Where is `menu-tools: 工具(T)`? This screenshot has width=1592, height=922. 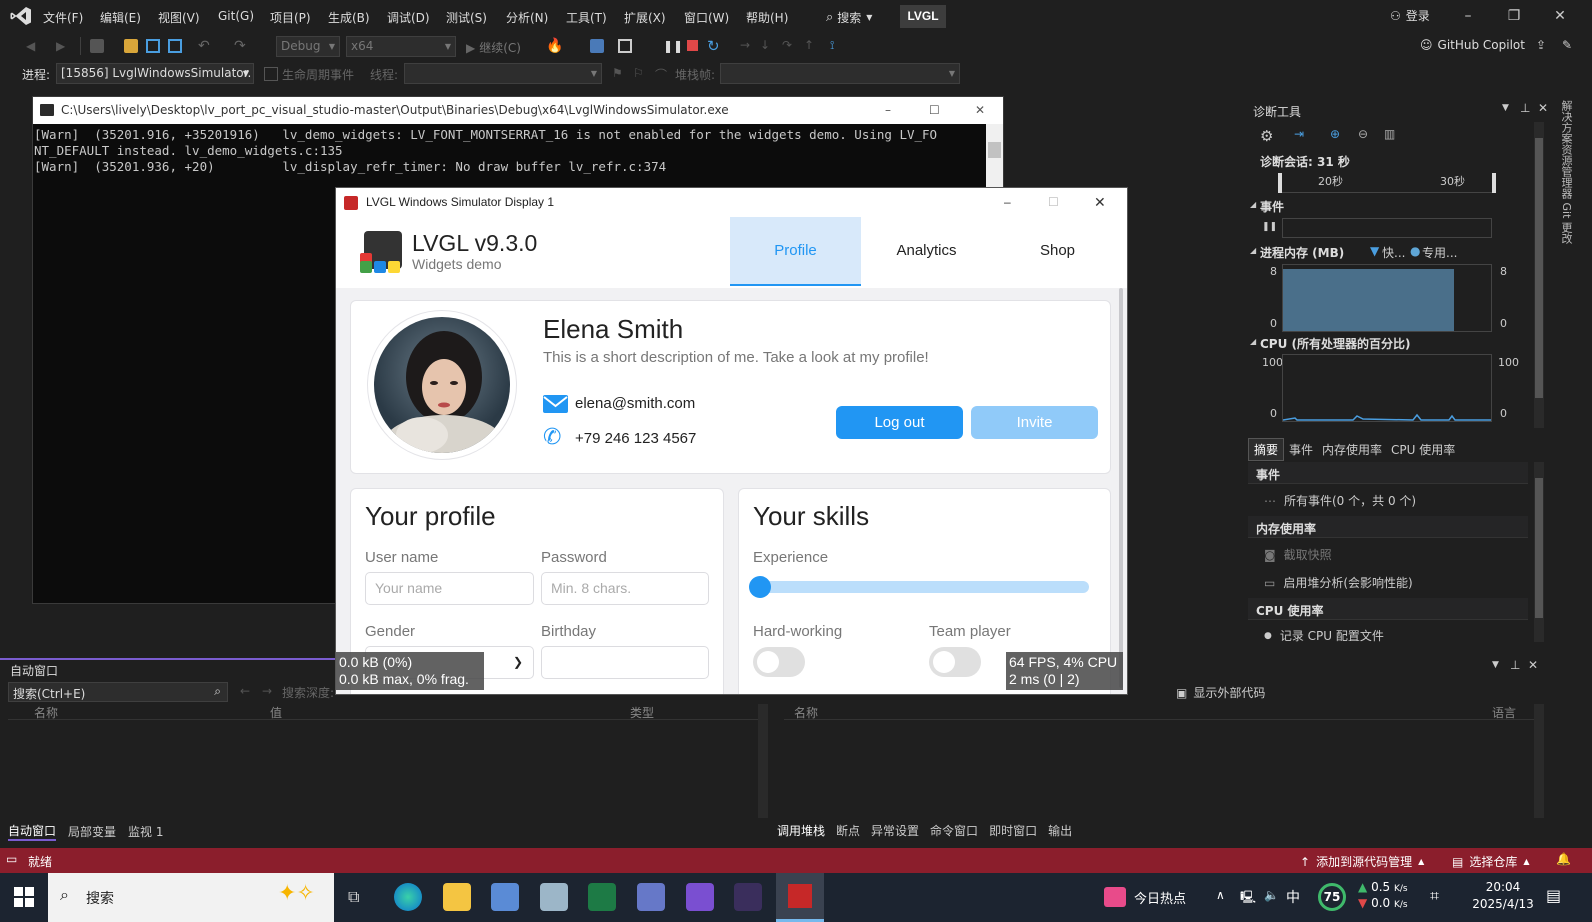 menu-tools: 工具(T) is located at coordinates (586, 17).